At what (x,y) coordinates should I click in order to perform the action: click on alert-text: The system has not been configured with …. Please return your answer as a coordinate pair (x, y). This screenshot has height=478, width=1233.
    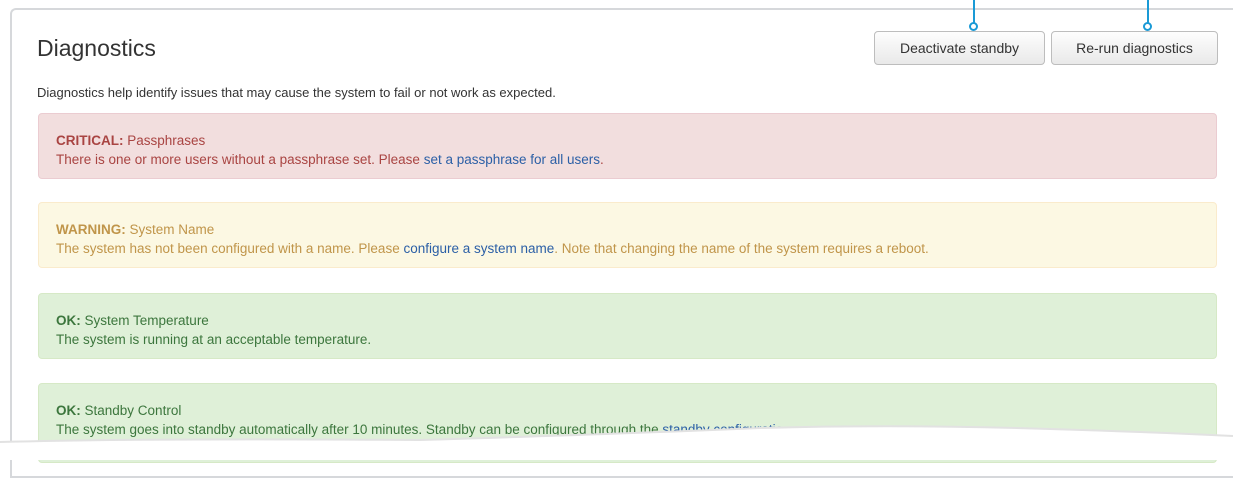
    Looking at the image, I should click on (230, 248).